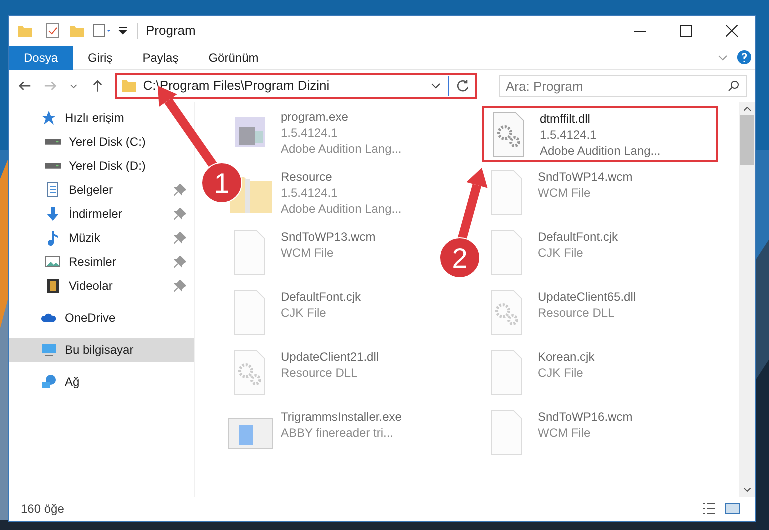 Image resolution: width=769 pixels, height=530 pixels. I want to click on download-arrow-icon, so click(53, 214).